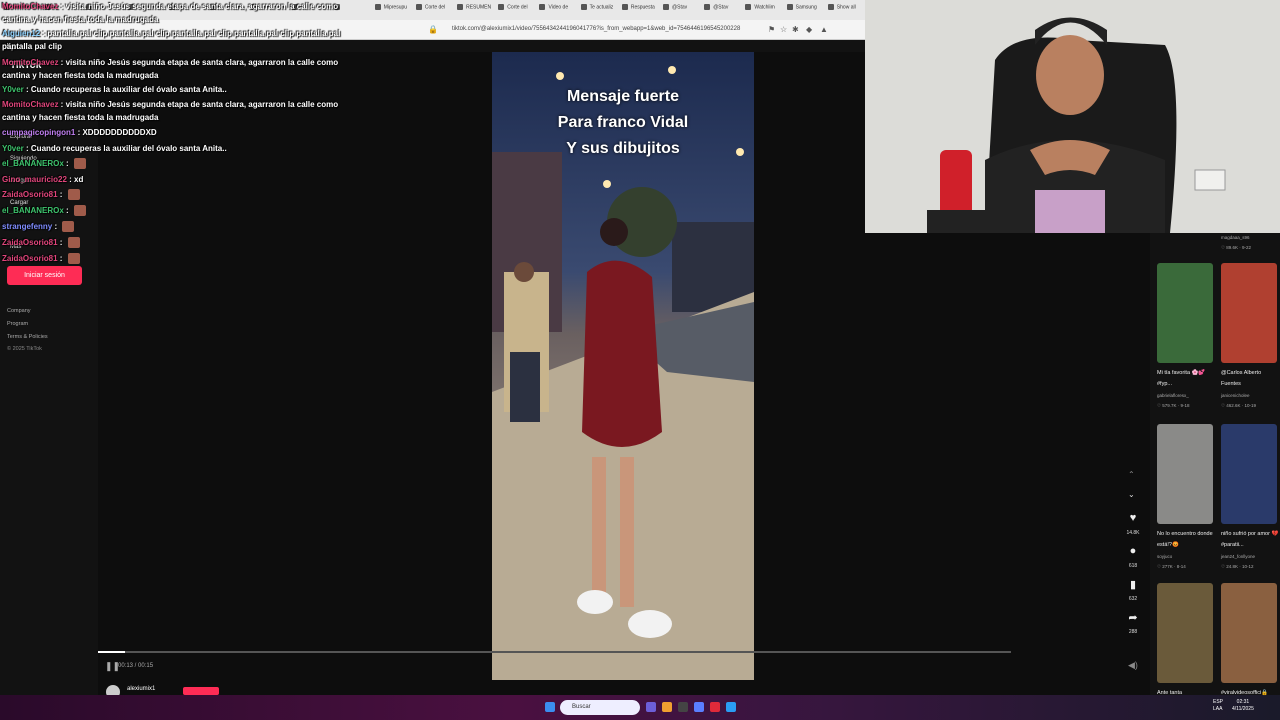 The width and height of the screenshot is (1280, 720). What do you see at coordinates (1133, 584) in the screenshot?
I see `bookmark-icon: ▮` at bounding box center [1133, 584].